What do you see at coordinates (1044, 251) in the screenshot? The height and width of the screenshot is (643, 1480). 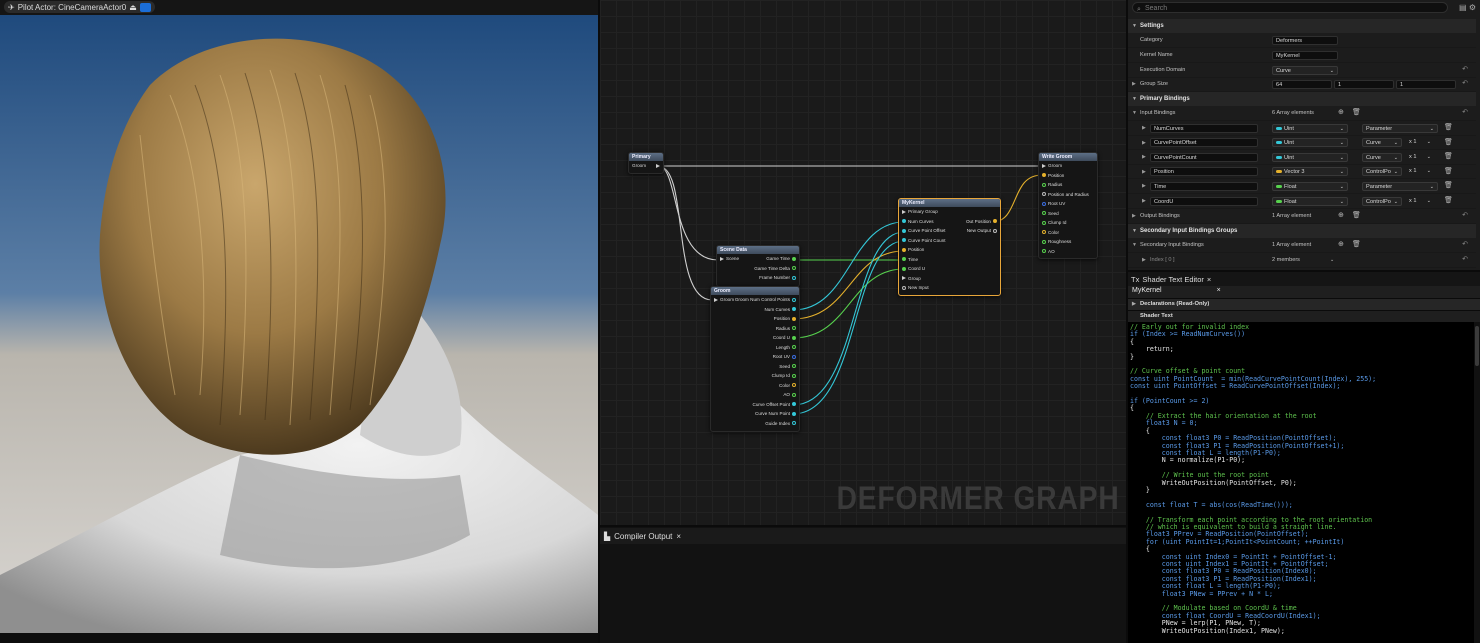 I see `wg-ao-pin` at bounding box center [1044, 251].